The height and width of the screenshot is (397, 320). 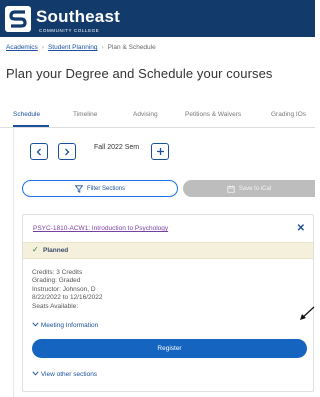 I want to click on view-other-sections-toggle: View other sections, so click(x=64, y=374).